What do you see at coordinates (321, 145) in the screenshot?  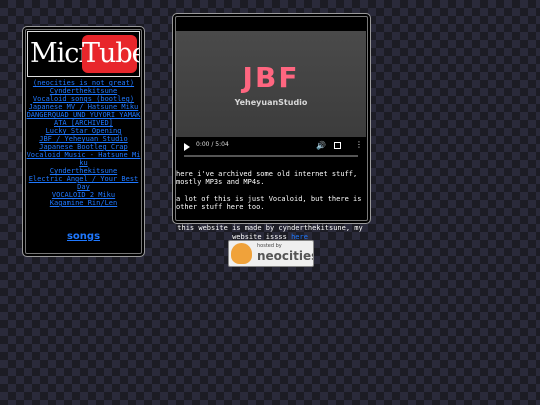 I see `volume-icon: 🔊` at bounding box center [321, 145].